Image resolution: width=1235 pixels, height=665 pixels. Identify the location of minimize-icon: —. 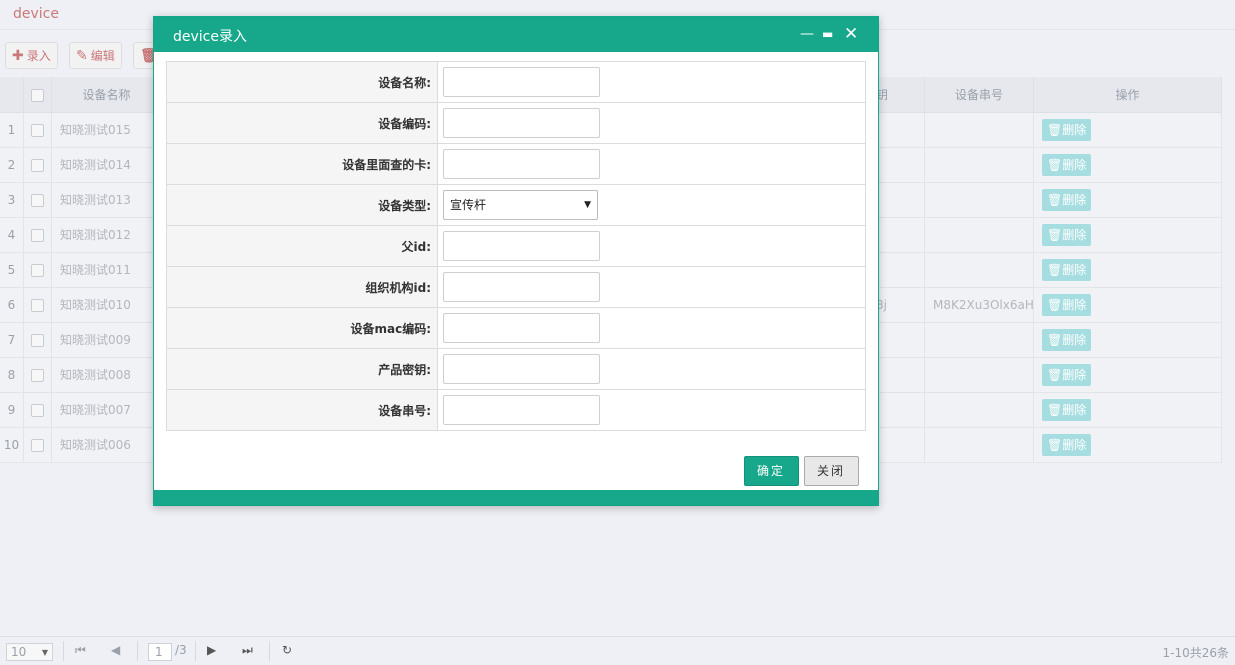
(807, 34).